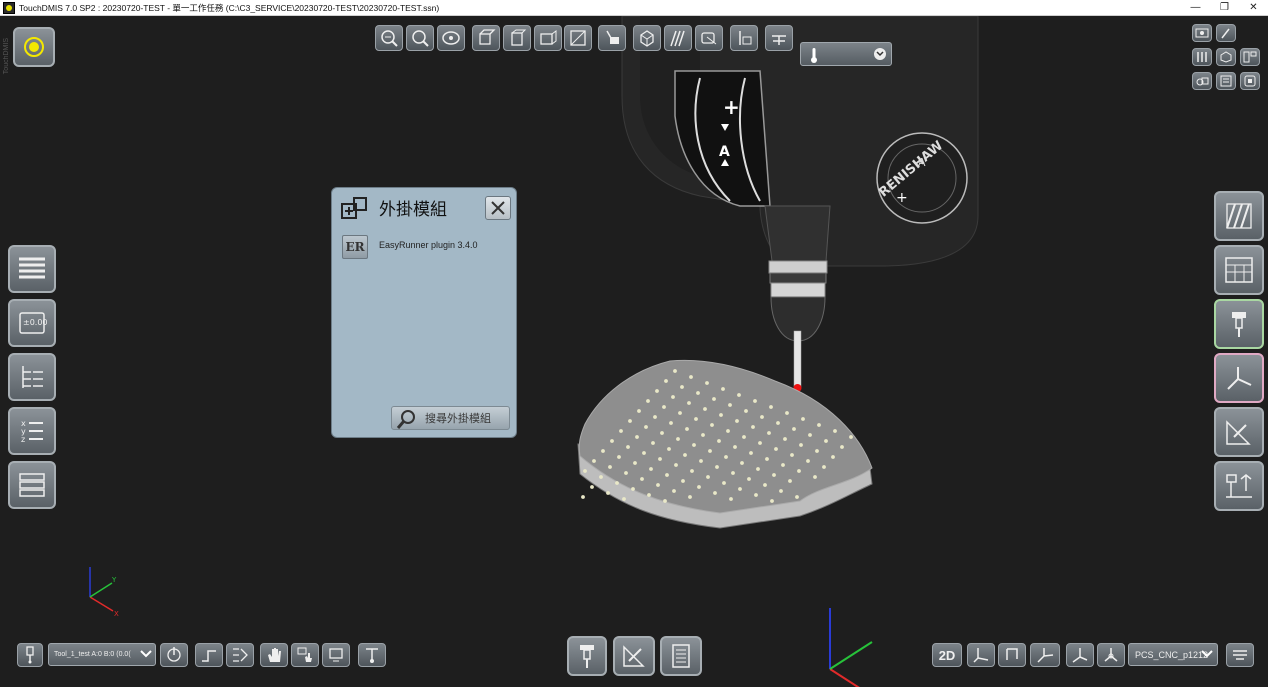 The width and height of the screenshot is (1268, 687). I want to click on zoom-window-button, so click(420, 38).